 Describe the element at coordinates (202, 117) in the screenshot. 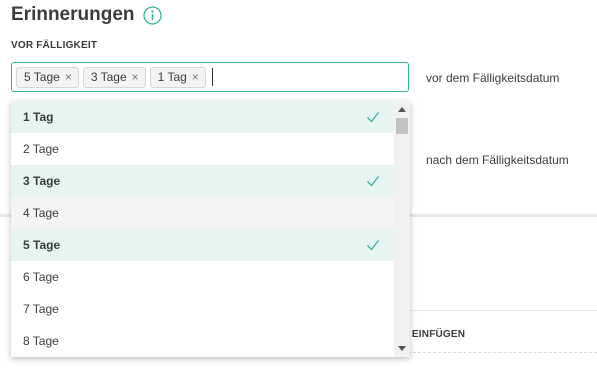

I see `dropdown-option: 1 Tag` at that location.